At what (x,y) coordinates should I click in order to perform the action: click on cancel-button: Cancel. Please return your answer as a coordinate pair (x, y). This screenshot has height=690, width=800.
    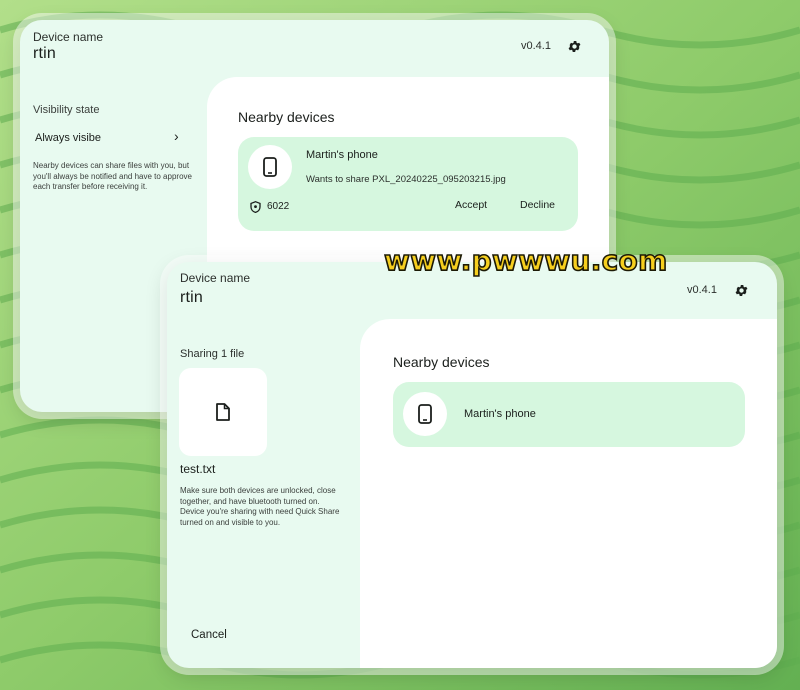
    Looking at the image, I should click on (209, 635).